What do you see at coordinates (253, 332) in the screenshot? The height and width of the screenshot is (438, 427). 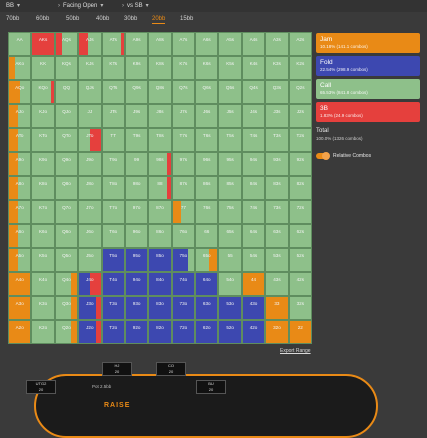 I see `hand-cell-42o: 42o` at bounding box center [253, 332].